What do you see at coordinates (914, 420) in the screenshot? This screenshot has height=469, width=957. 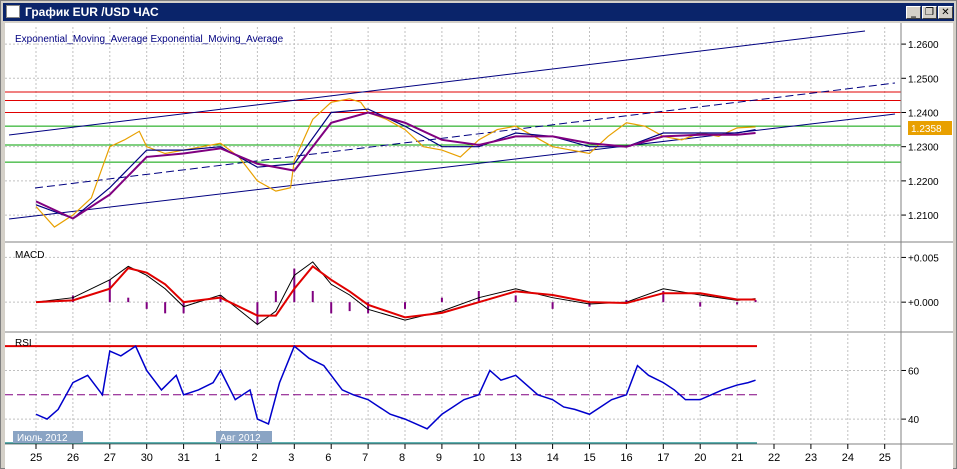 I see `rsi-tick-label: 40` at bounding box center [914, 420].